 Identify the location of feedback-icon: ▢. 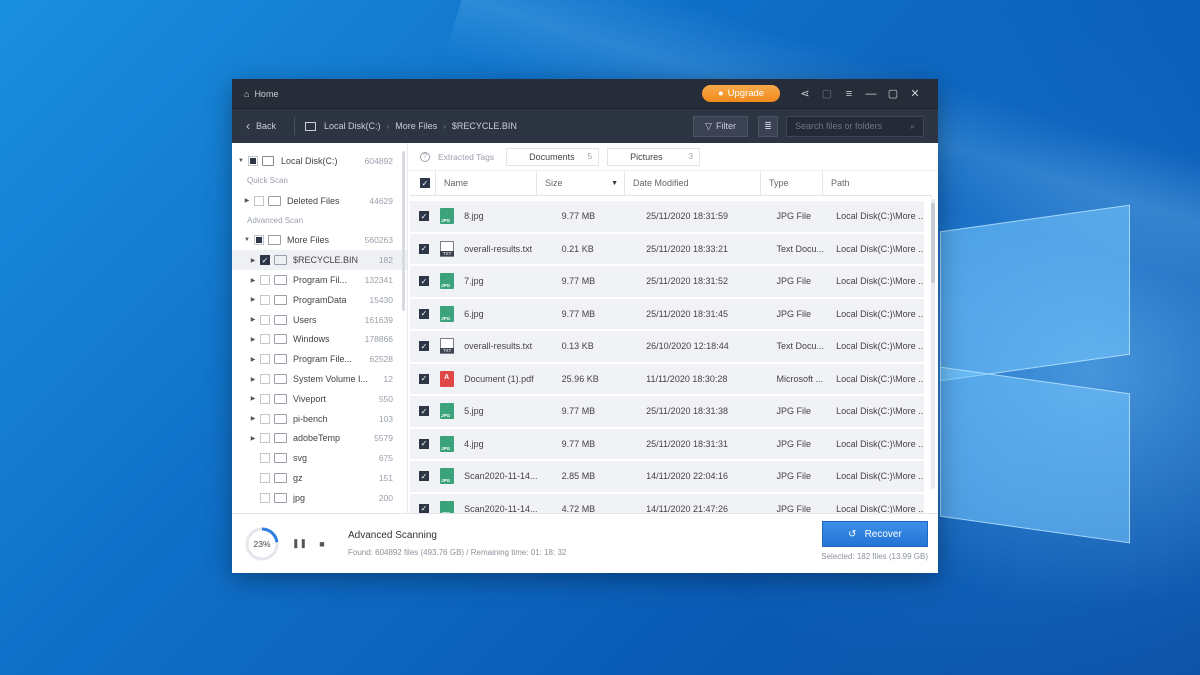
(827, 93).